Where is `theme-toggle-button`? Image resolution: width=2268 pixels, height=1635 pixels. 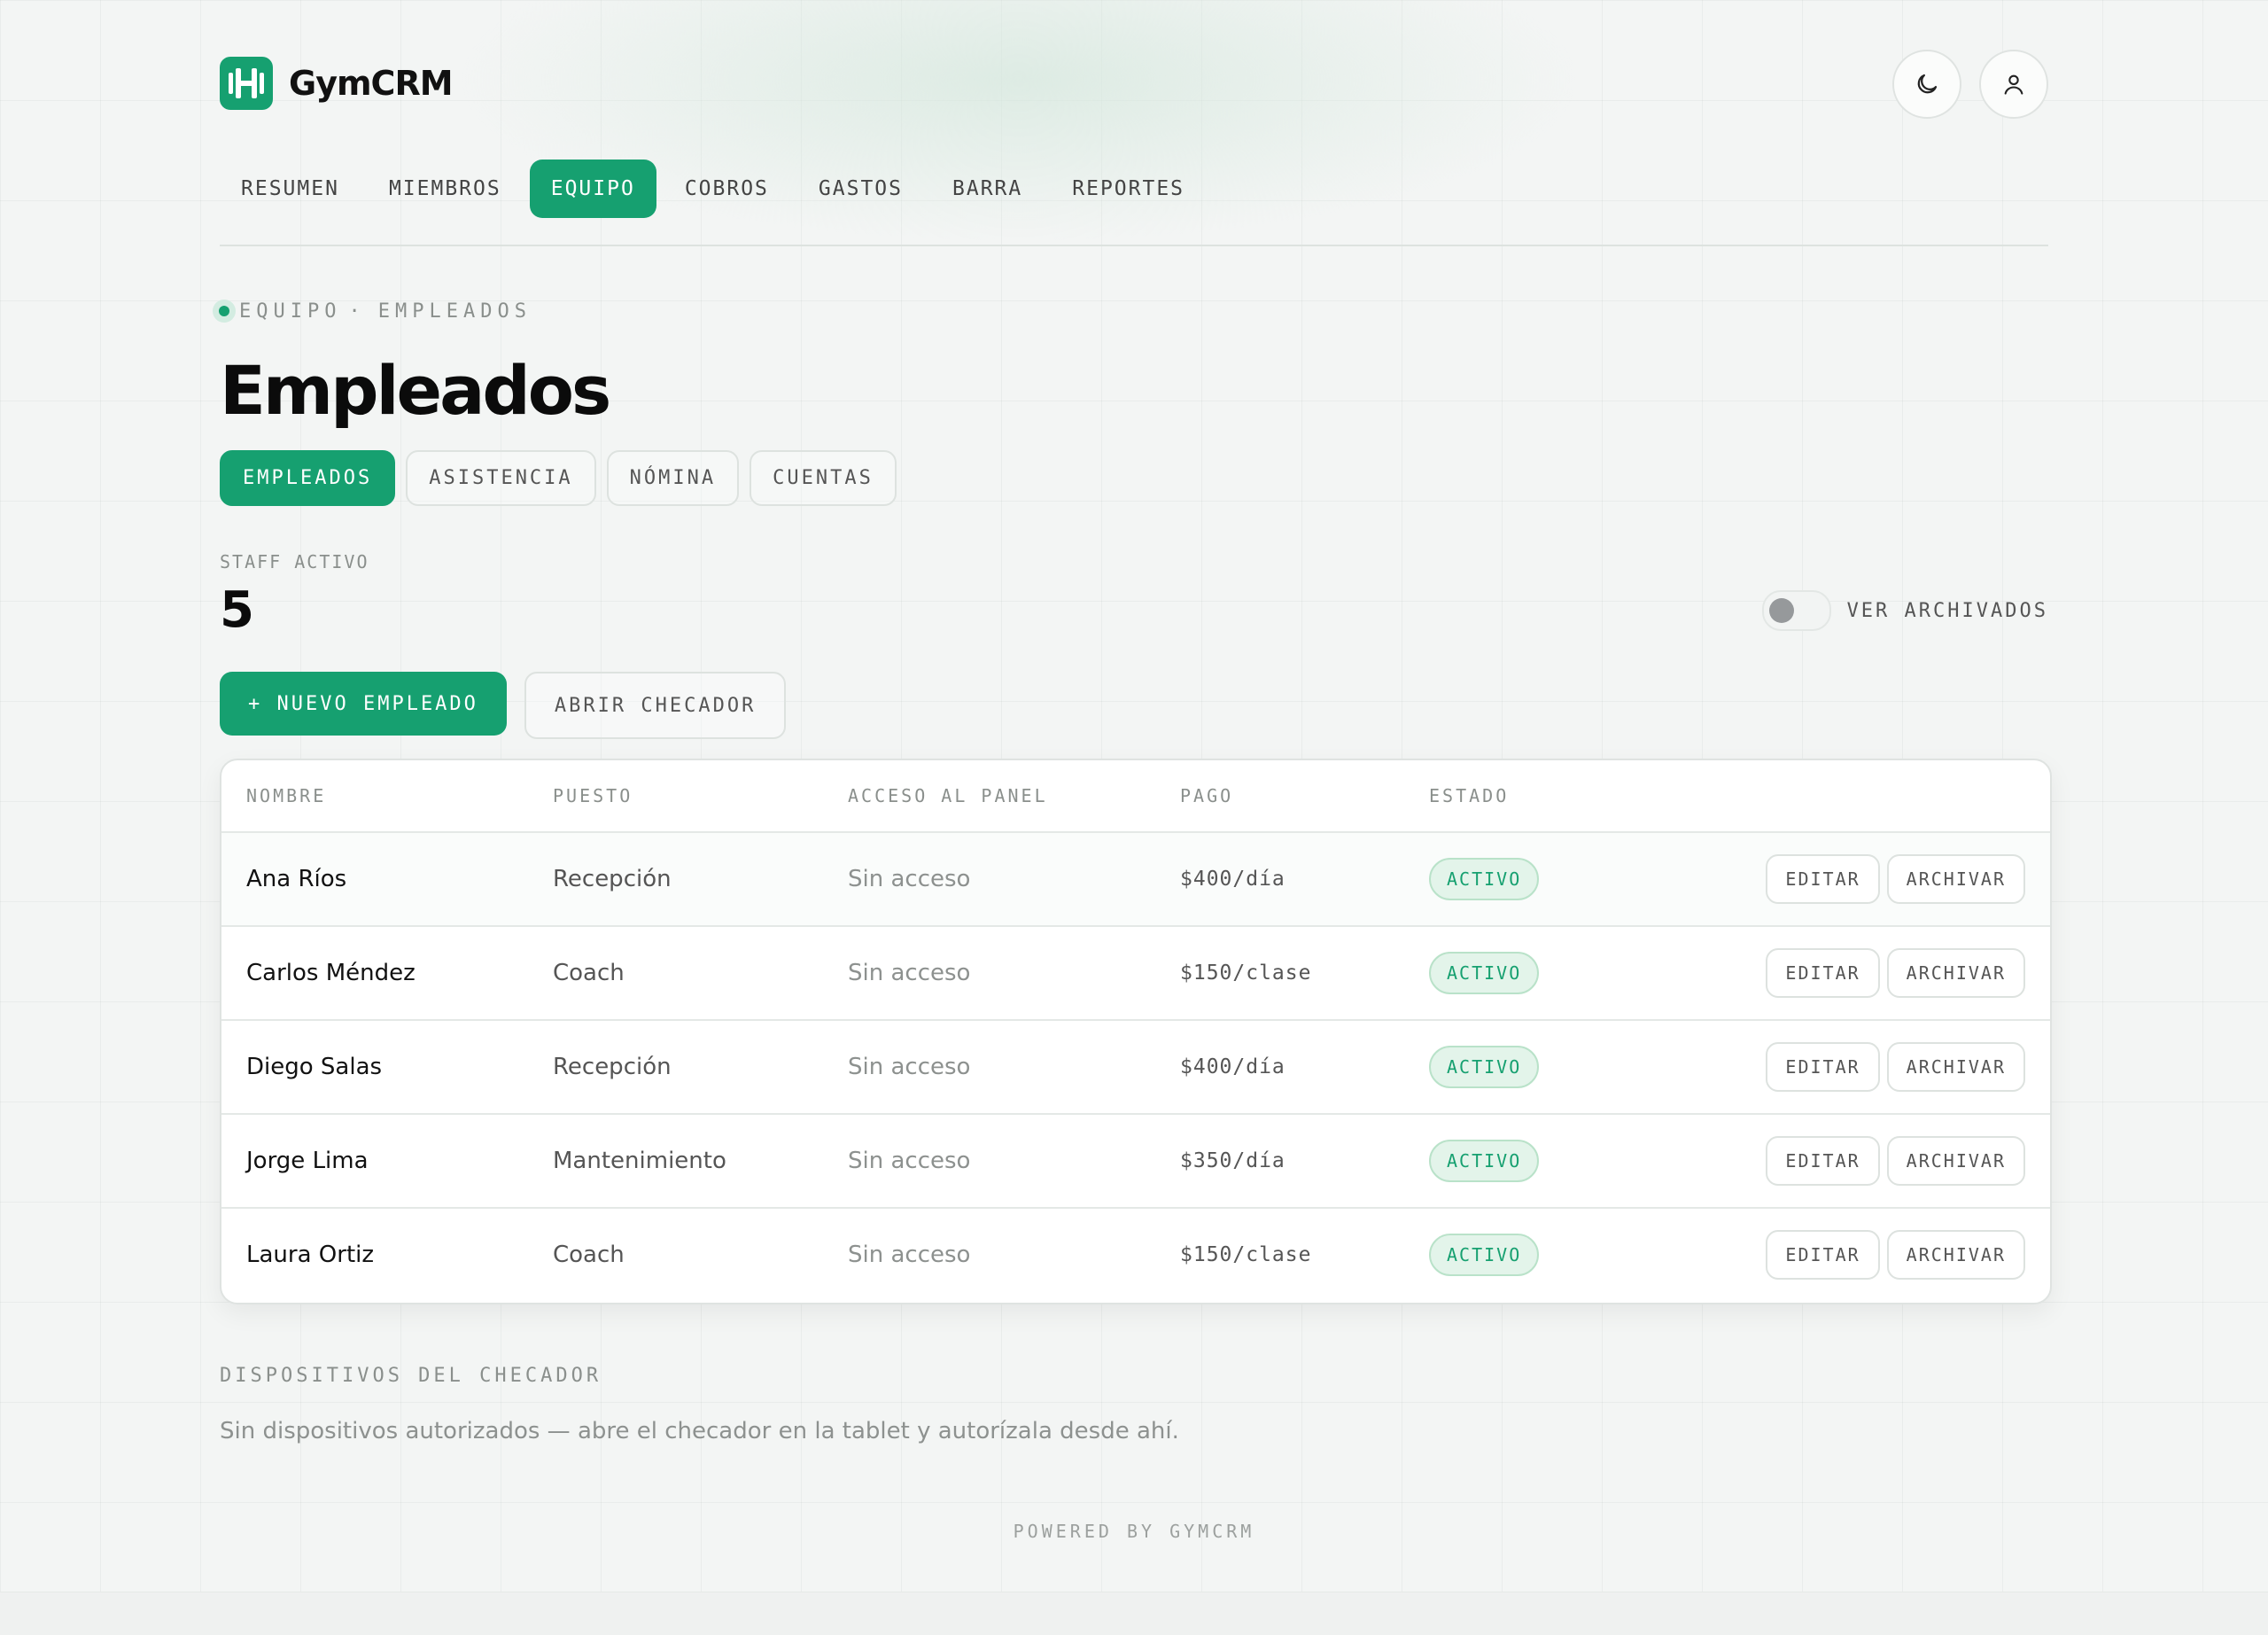
theme-toggle-button is located at coordinates (1926, 84).